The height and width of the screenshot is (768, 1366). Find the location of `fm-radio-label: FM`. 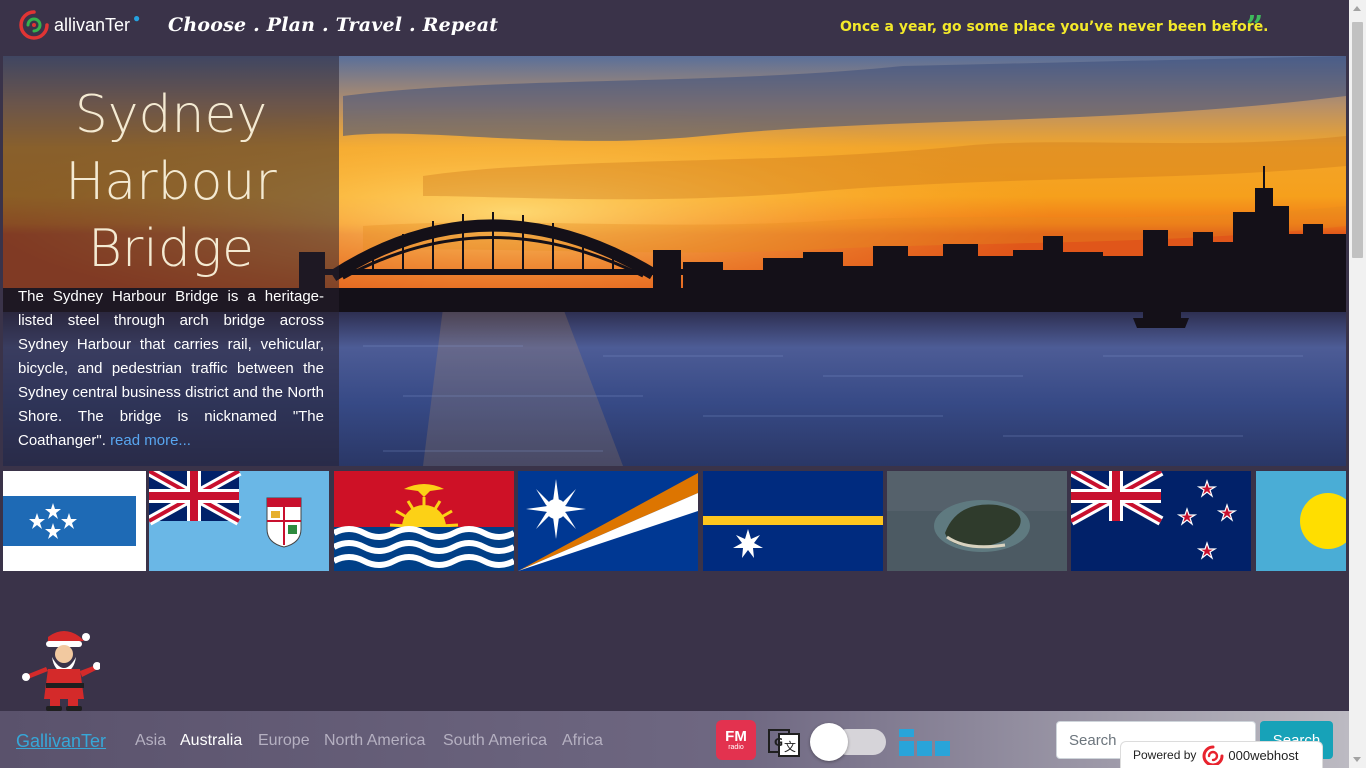

fm-radio-label: FM is located at coordinates (736, 736).